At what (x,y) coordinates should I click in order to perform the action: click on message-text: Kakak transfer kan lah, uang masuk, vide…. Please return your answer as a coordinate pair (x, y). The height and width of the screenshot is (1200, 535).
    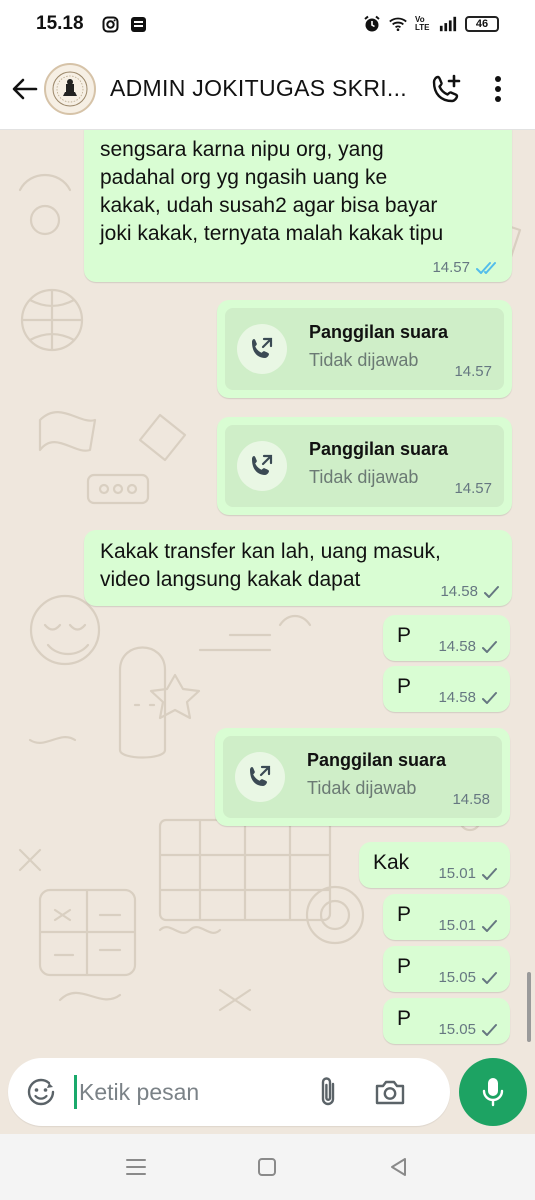
    Looking at the image, I should click on (270, 565).